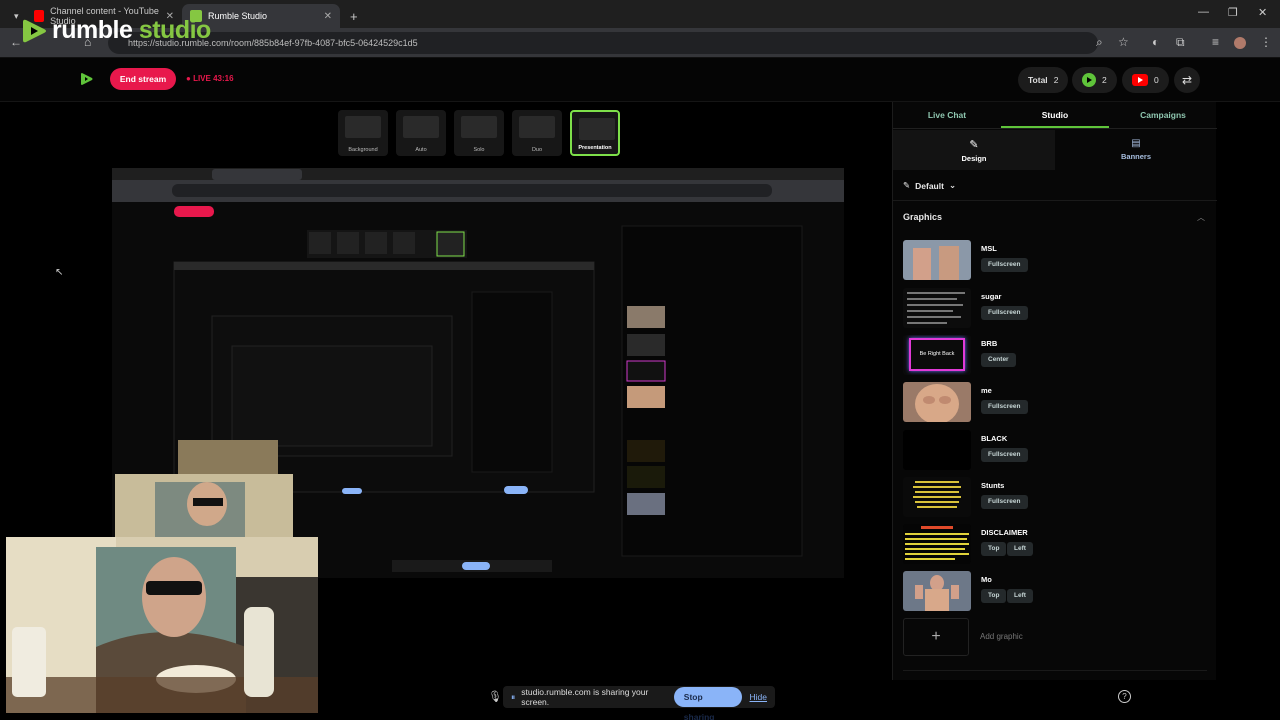 Image resolution: width=1280 pixels, height=720 pixels. I want to click on subtab-label: Design, so click(974, 158).